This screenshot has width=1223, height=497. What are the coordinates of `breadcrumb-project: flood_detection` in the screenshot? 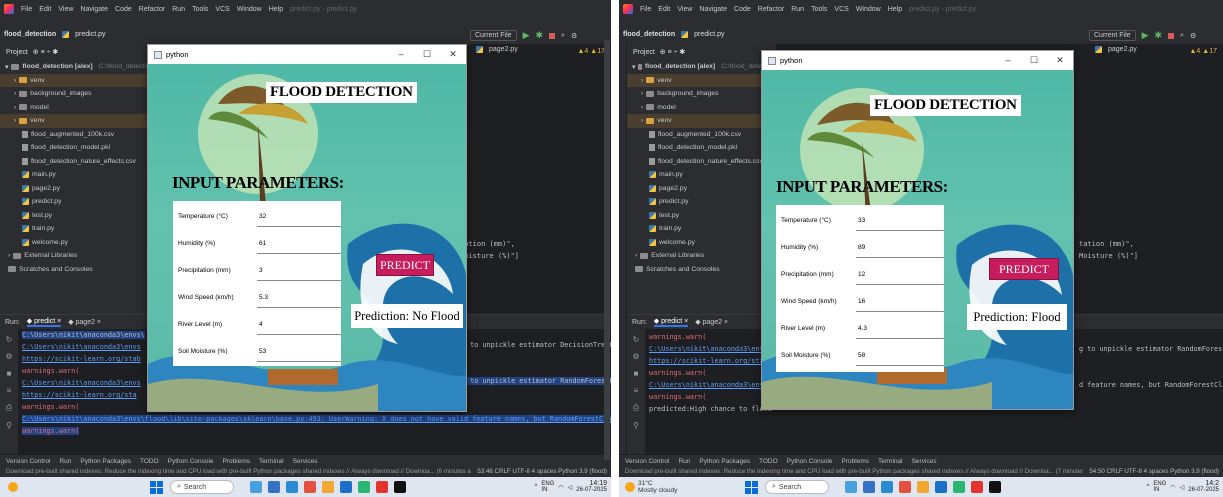 It's located at (30, 34).